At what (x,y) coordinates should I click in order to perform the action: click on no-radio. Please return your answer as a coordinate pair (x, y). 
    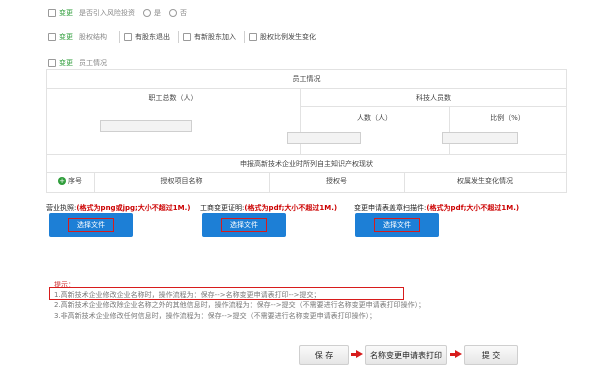
    Looking at the image, I should click on (173, 13).